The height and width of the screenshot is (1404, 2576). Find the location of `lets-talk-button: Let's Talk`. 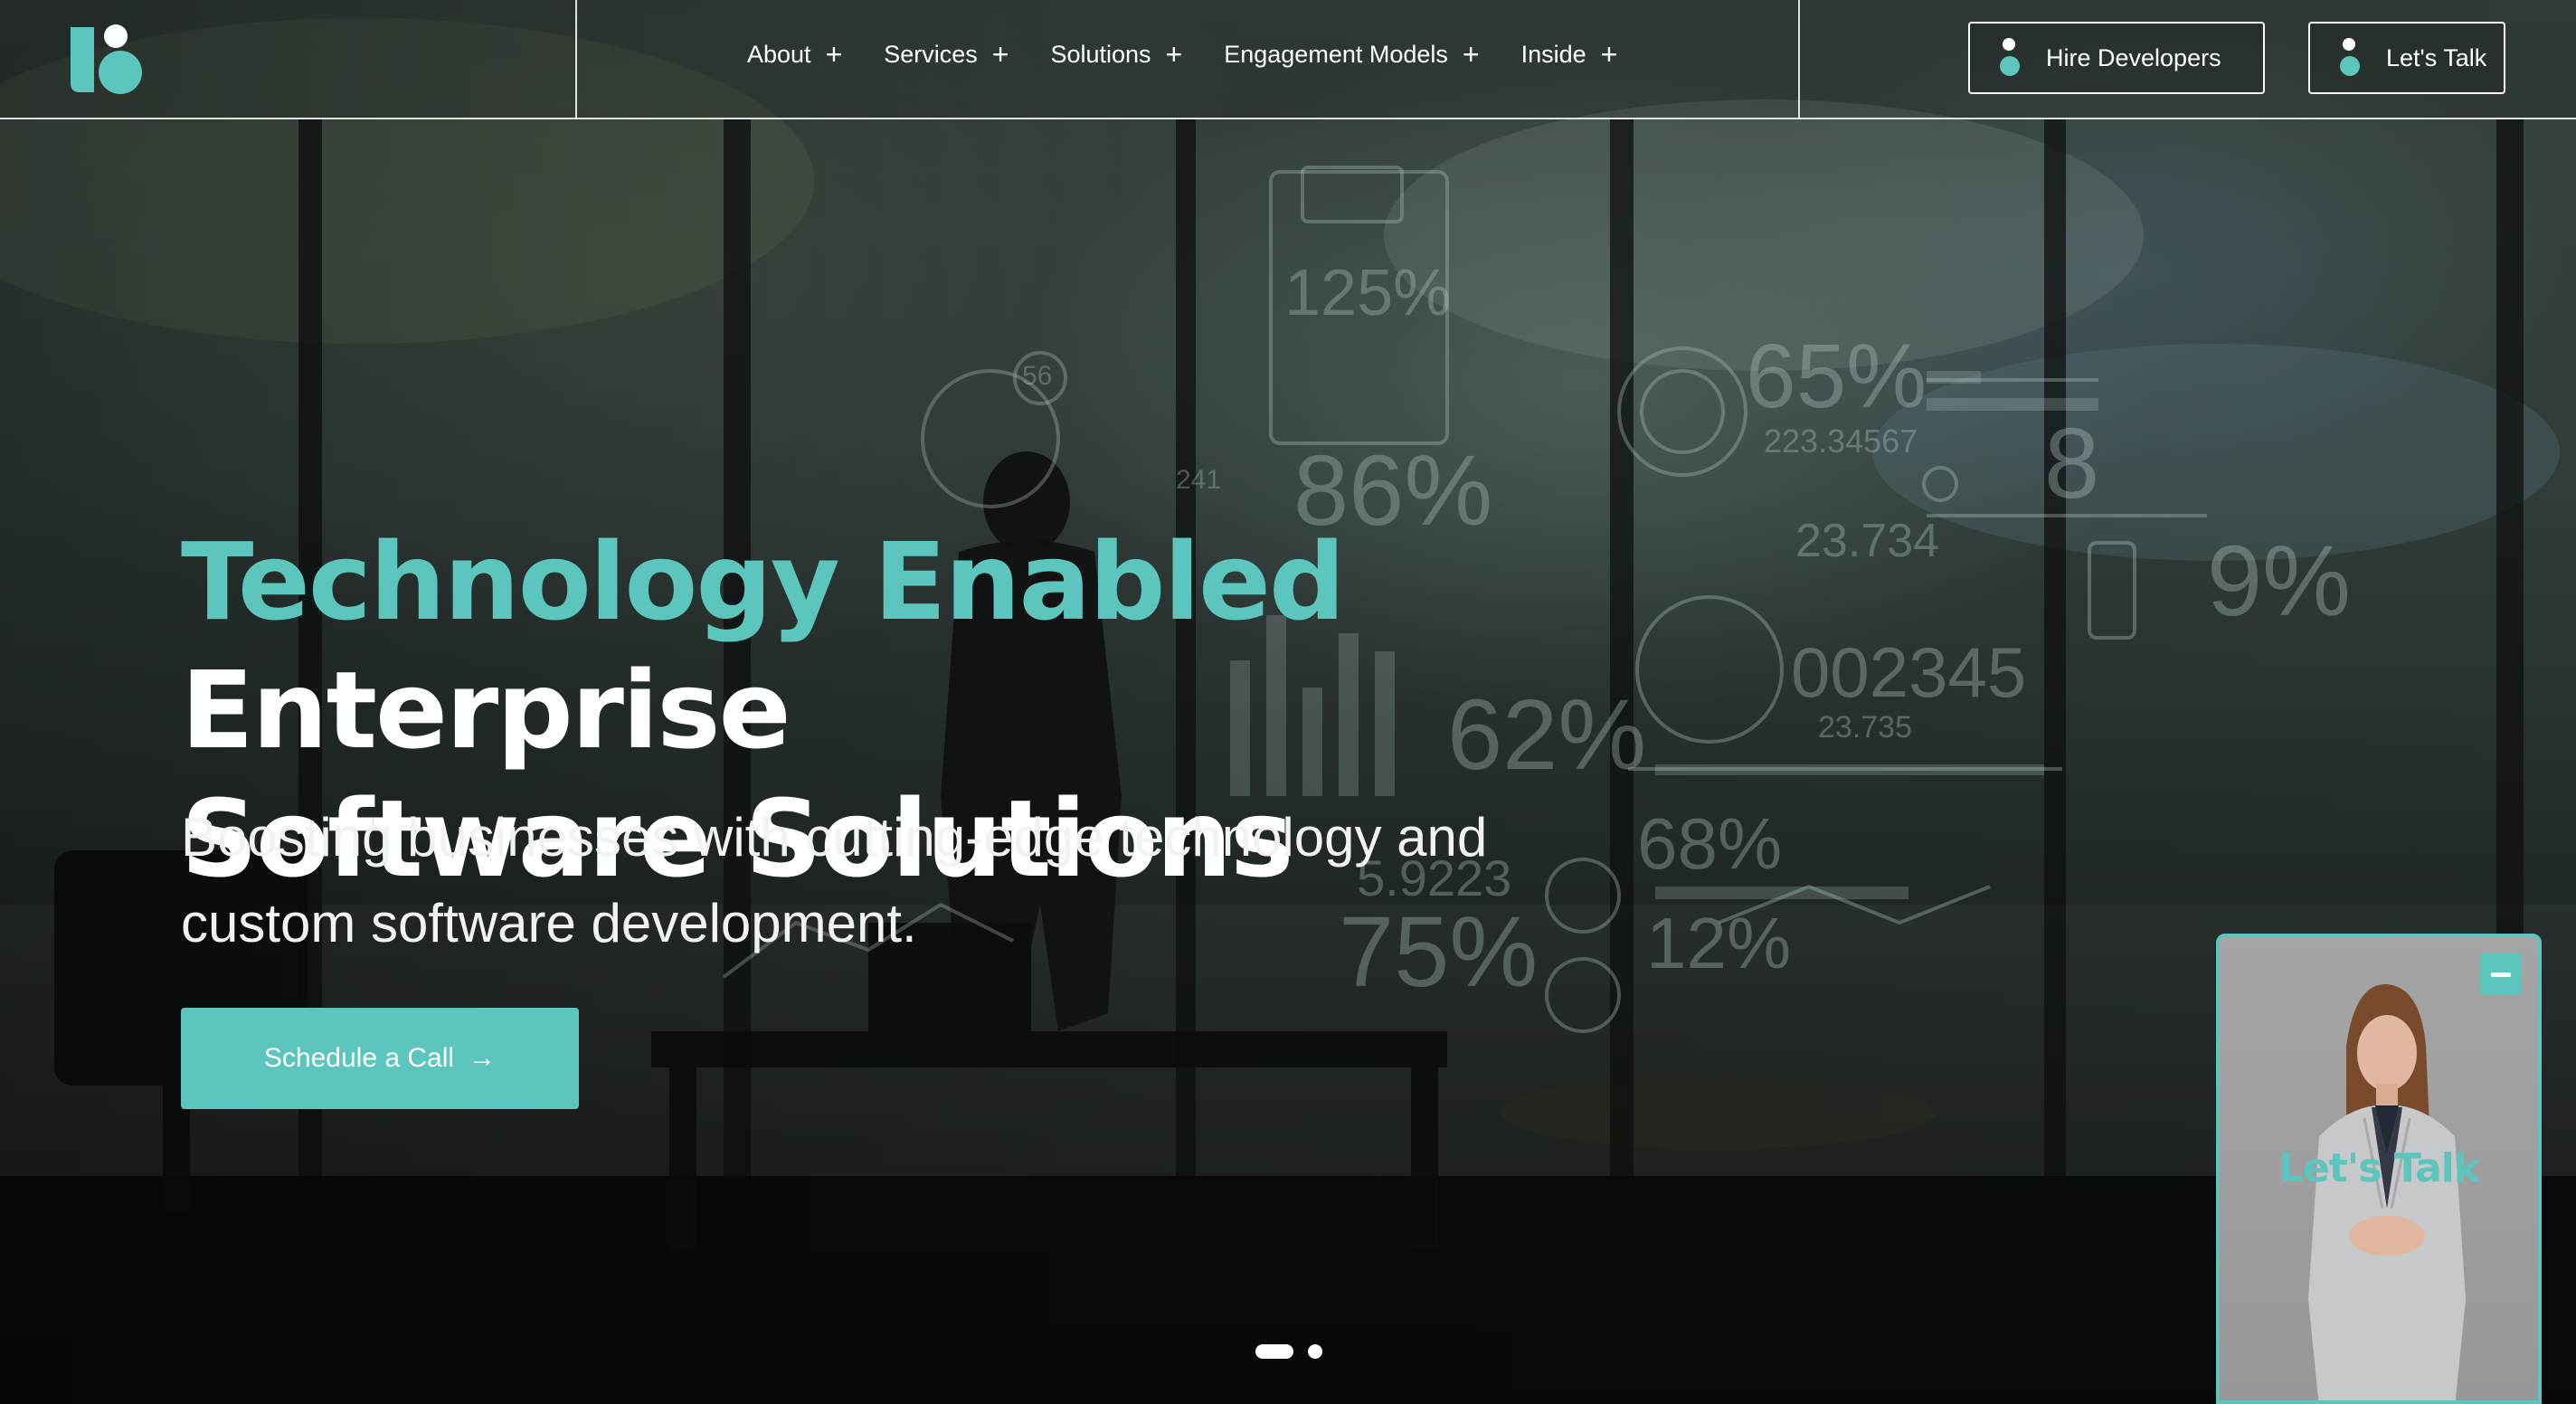

lets-talk-button: Let's Talk is located at coordinates (2407, 58).